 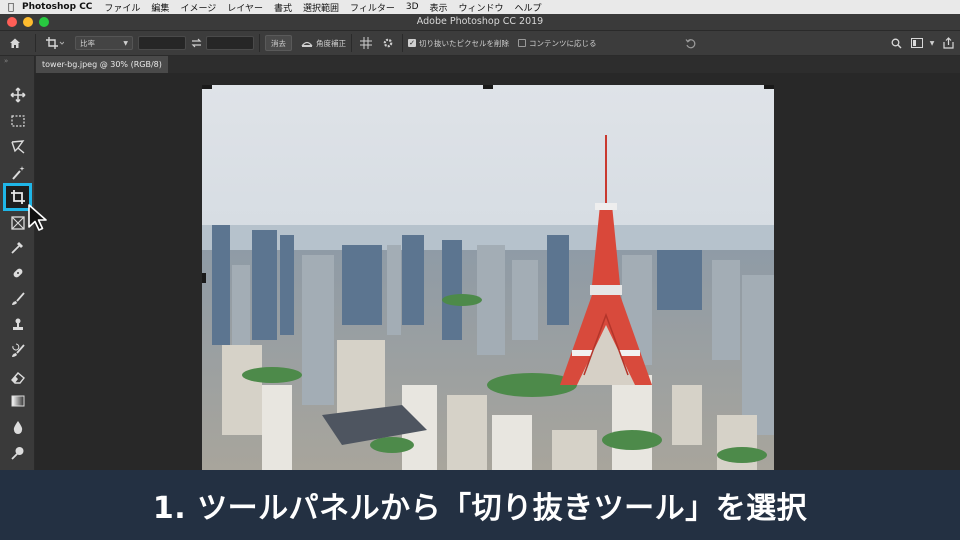 What do you see at coordinates (497, 64) in the screenshot?
I see `document-tab-bar: tower-bg.jpeg @ 30% (RGB/8)` at bounding box center [497, 64].